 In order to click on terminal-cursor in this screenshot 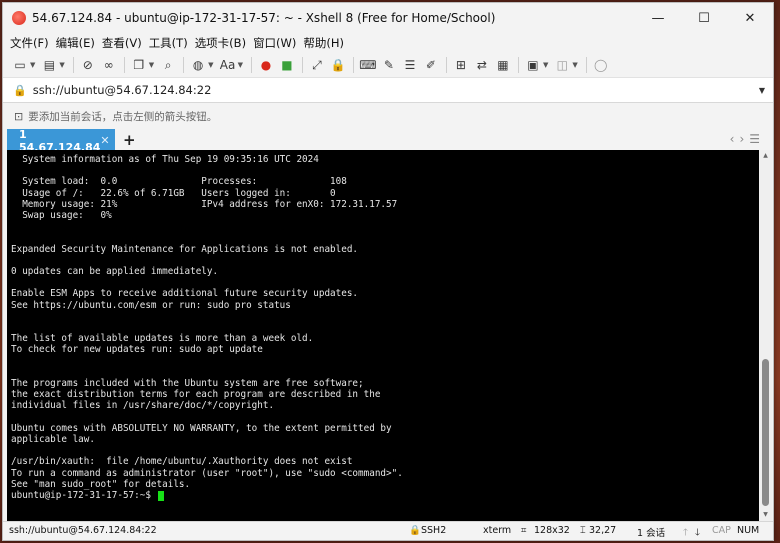, I will do `click(160, 495)`.